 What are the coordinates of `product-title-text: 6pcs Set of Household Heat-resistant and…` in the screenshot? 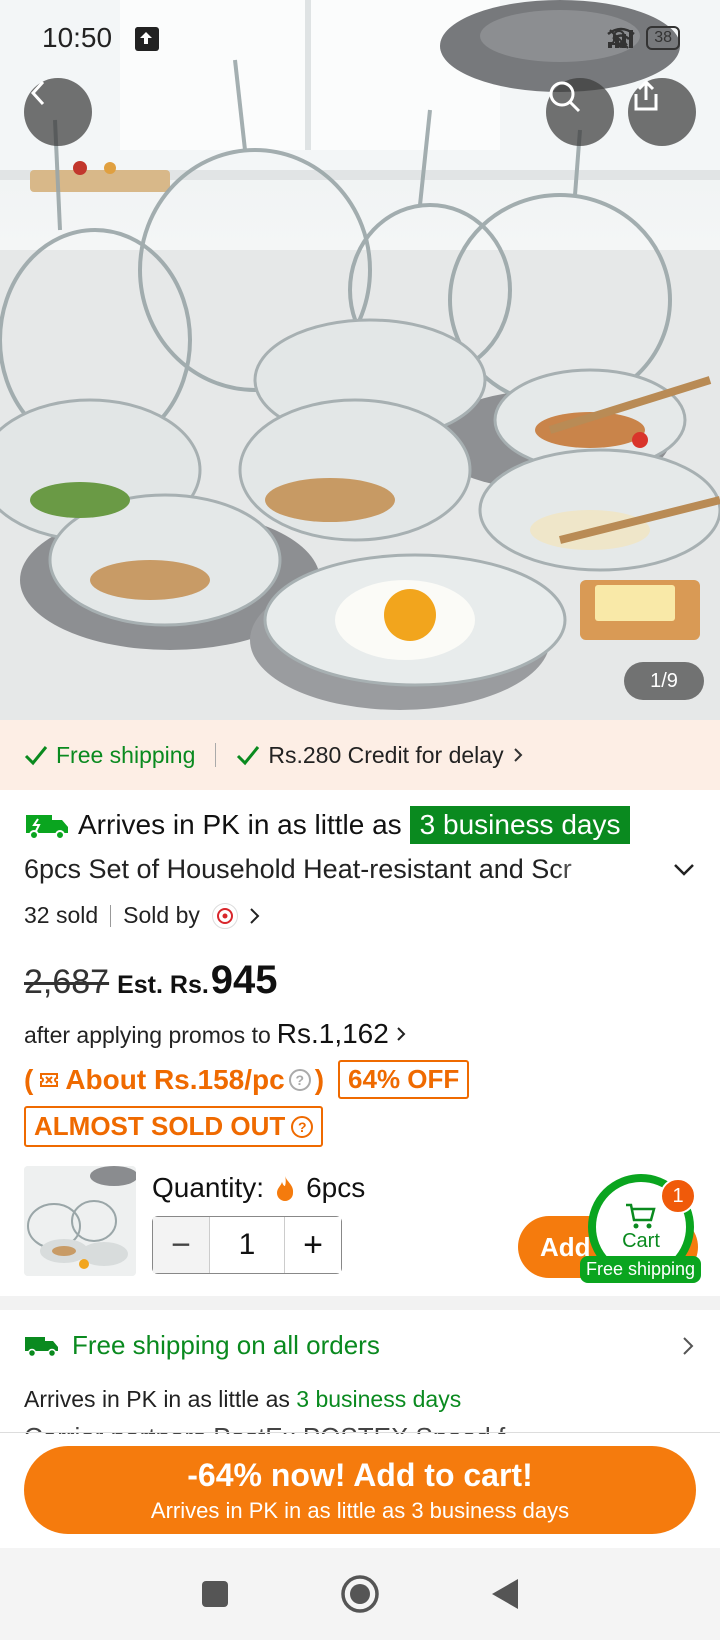 It's located at (298, 869).